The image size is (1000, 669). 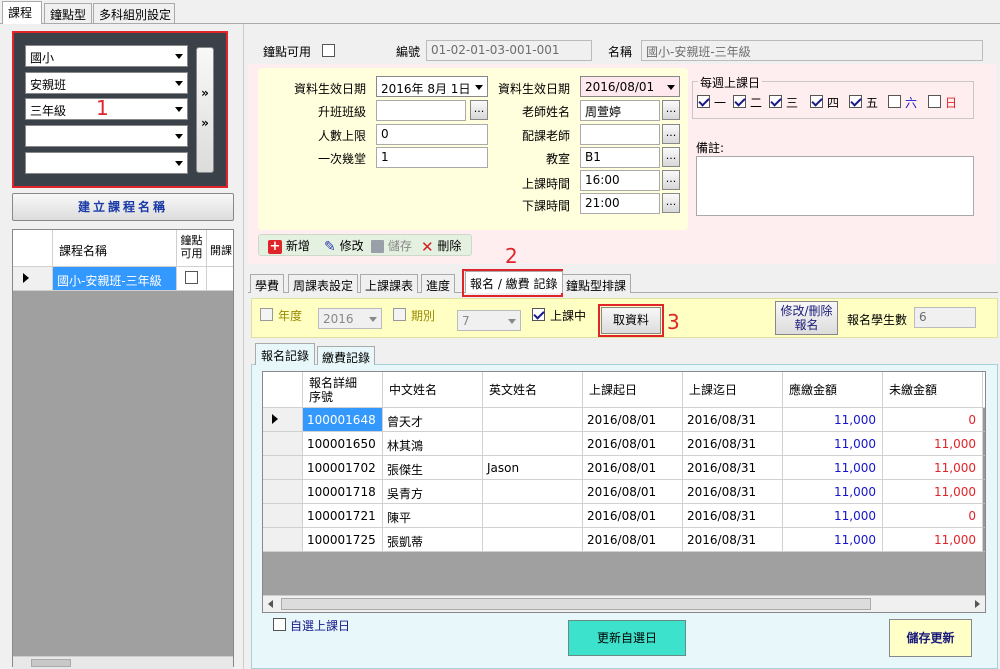 What do you see at coordinates (533, 468) in the screenshot?
I see `ename-cell: Jason` at bounding box center [533, 468].